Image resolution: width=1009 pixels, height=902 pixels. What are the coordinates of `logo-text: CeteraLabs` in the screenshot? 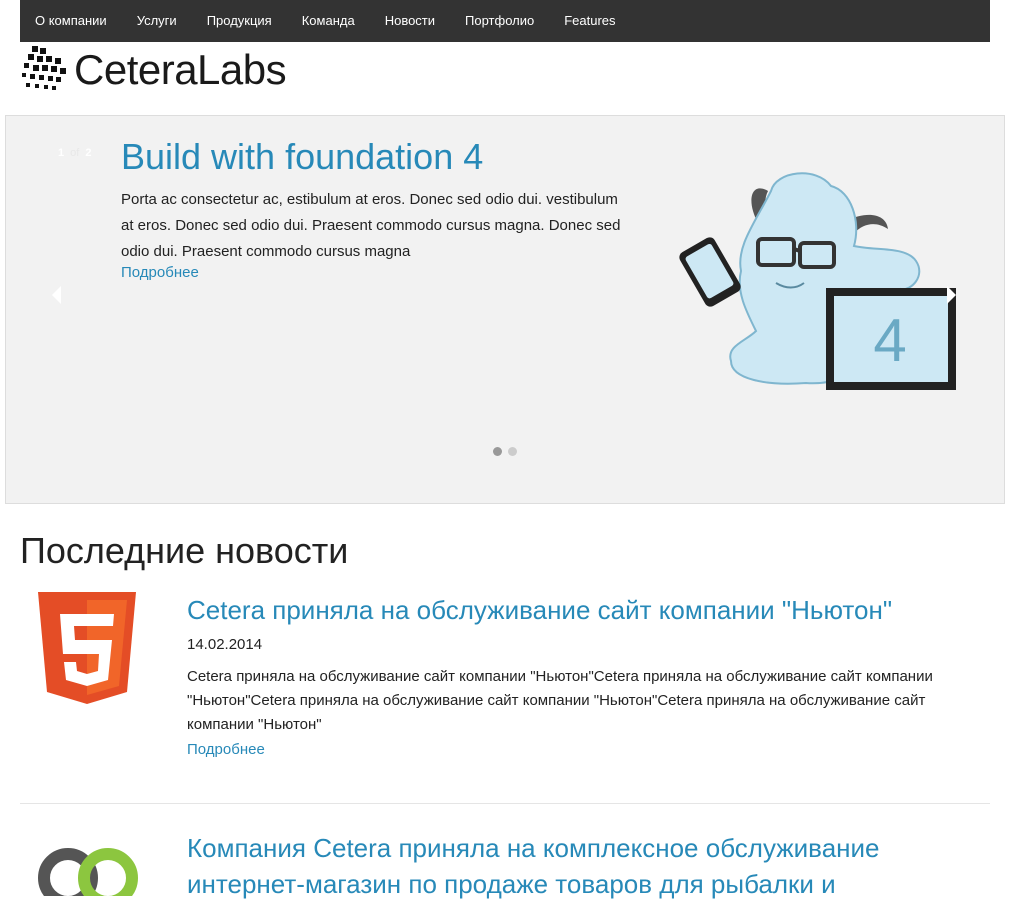 It's located at (180, 69).